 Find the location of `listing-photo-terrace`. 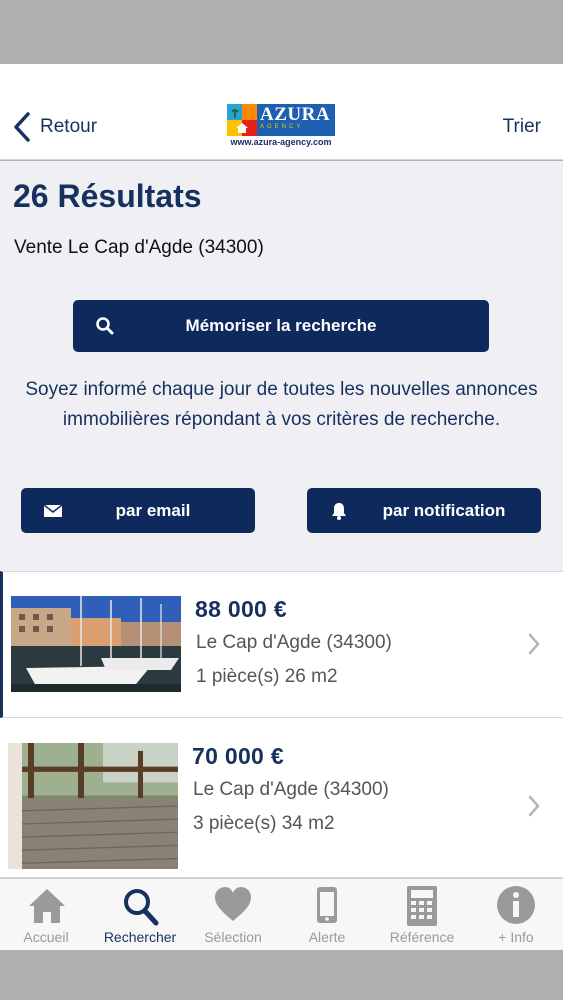

listing-photo-terrace is located at coordinates (93, 806).